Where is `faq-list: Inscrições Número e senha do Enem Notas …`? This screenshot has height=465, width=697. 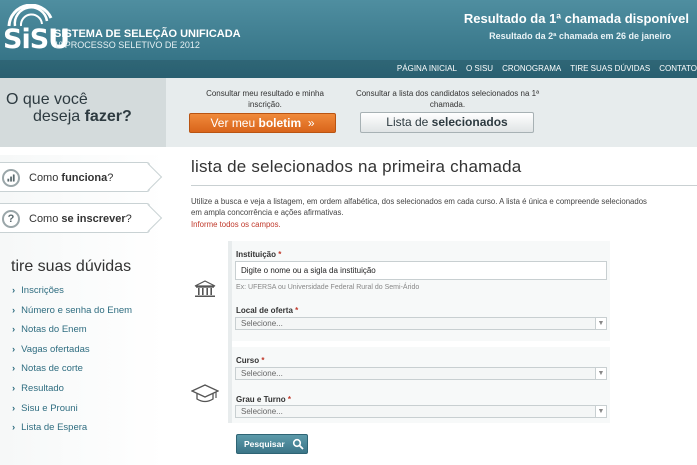 faq-list: Inscrições Número e senha do Enem Notas … is located at coordinates (72, 363).